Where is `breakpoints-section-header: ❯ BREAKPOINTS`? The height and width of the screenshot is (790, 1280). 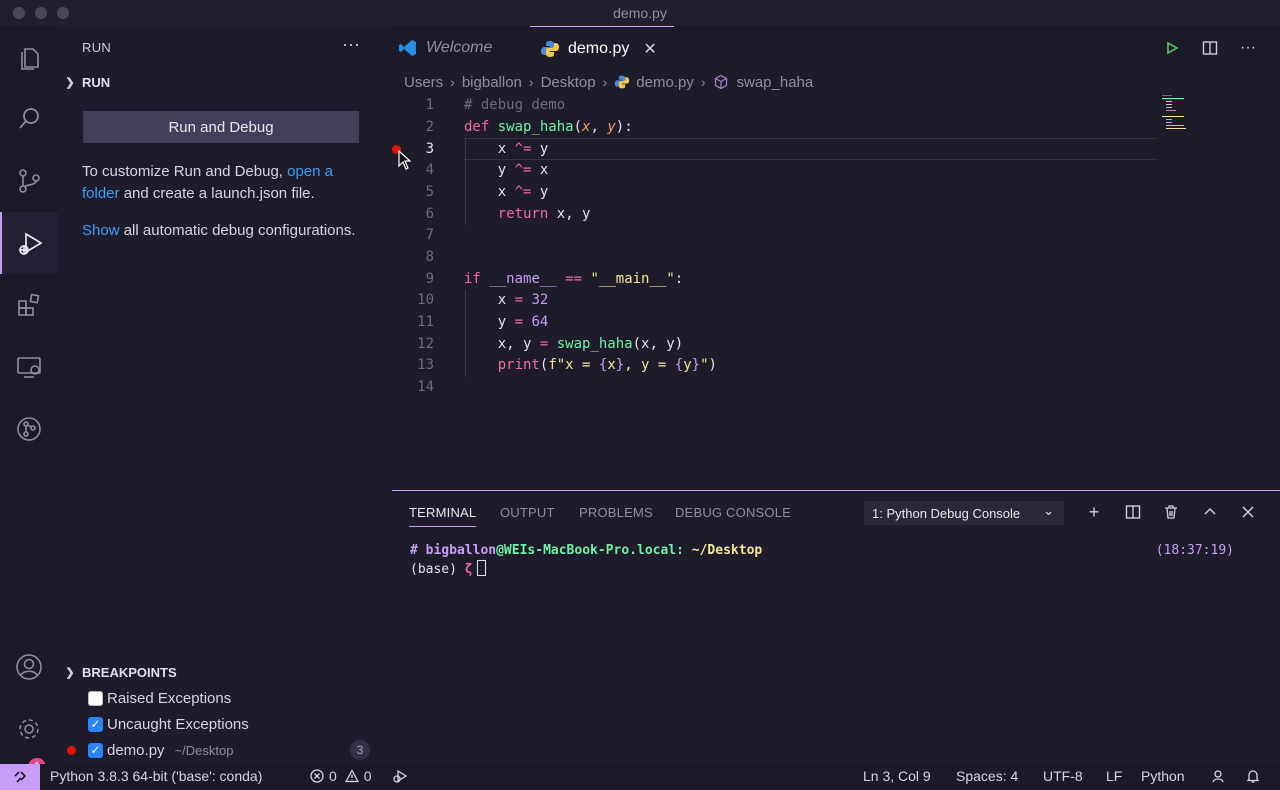 breakpoints-section-header: ❯ BREAKPOINTS is located at coordinates (225, 672).